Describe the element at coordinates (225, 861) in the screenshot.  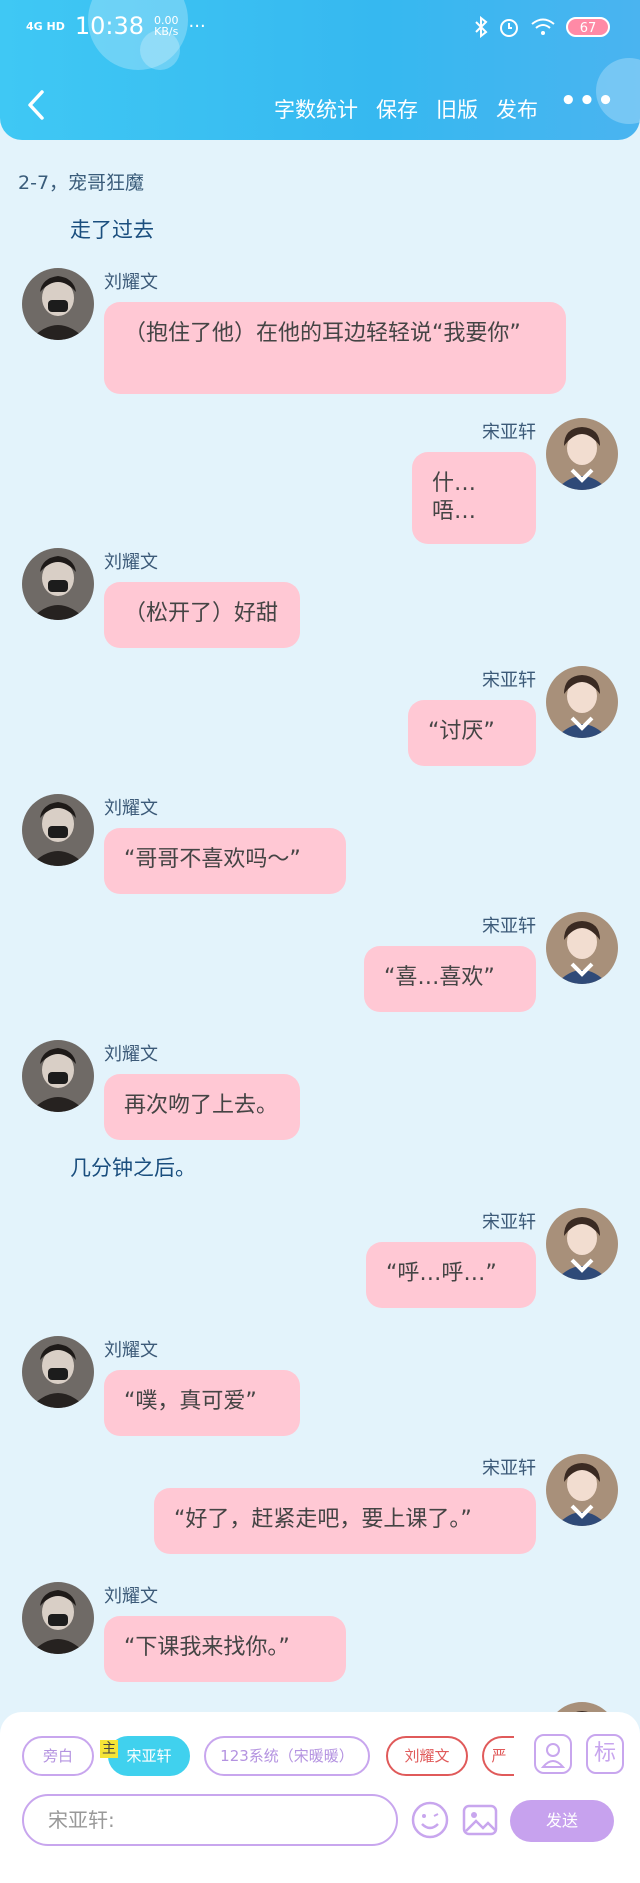
I see `message-bubble: “哥哥不喜欢吗～”` at that location.